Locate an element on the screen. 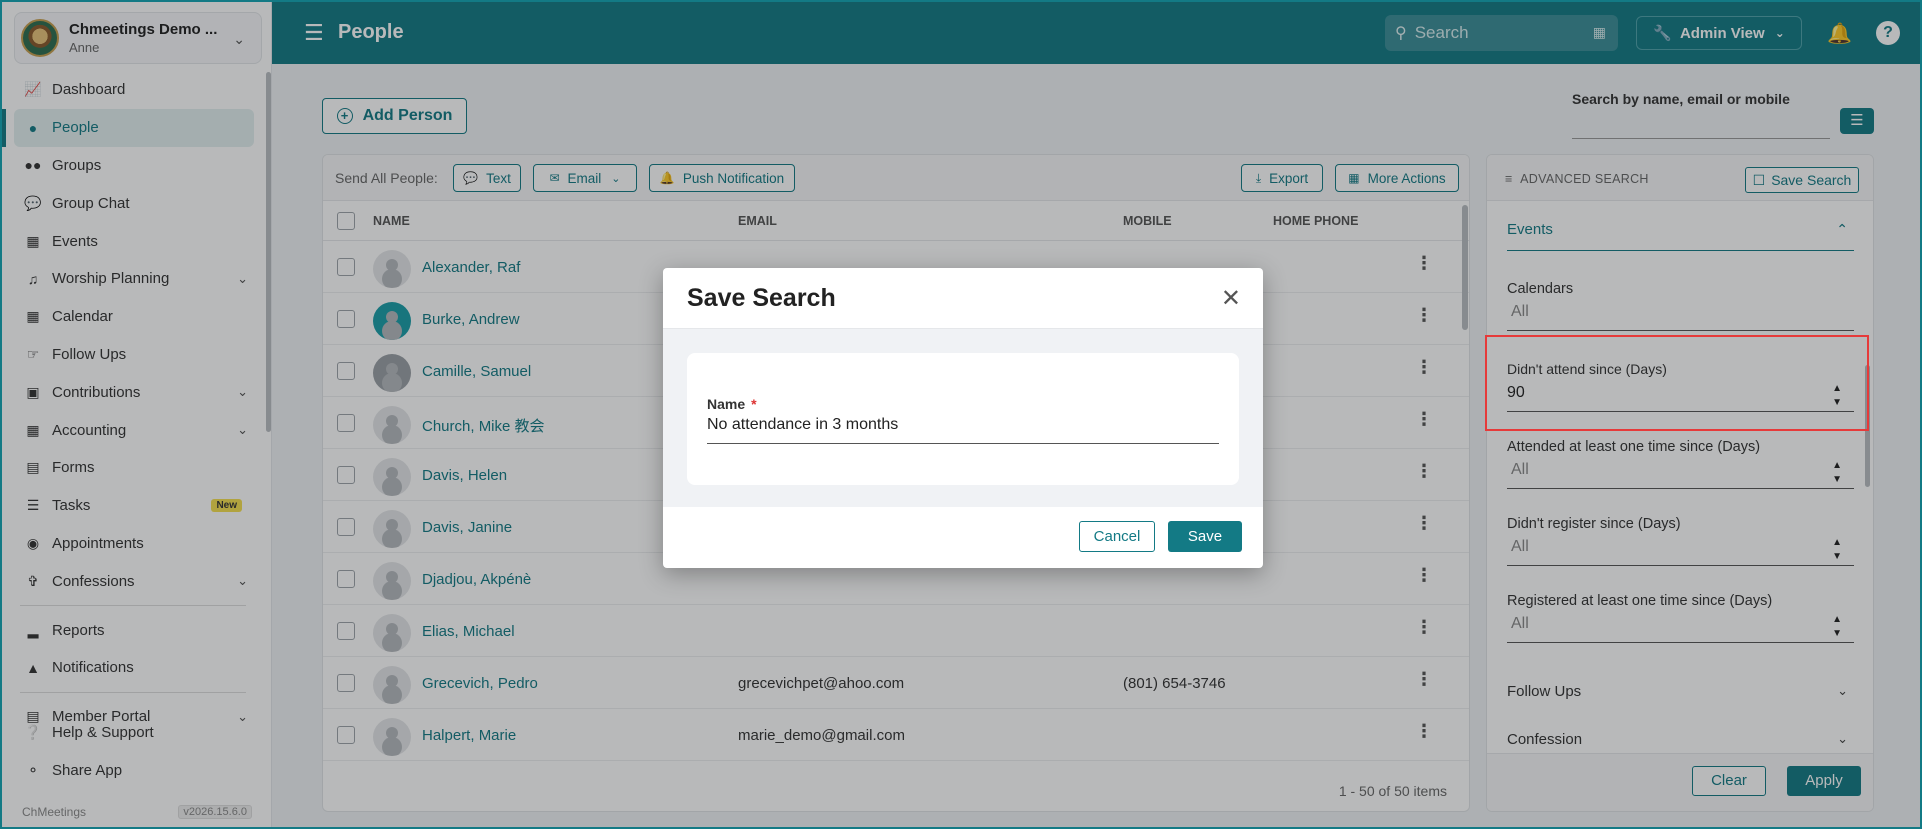 Image resolution: width=1922 pixels, height=829 pixels. dialog-card: Name * No attendance in 3 months is located at coordinates (963, 419).